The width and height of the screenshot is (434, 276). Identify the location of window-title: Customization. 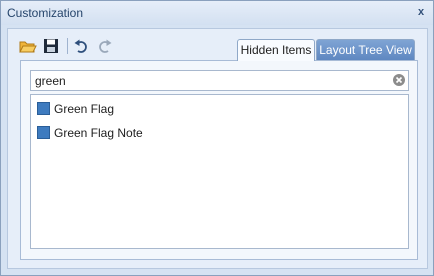
(45, 13).